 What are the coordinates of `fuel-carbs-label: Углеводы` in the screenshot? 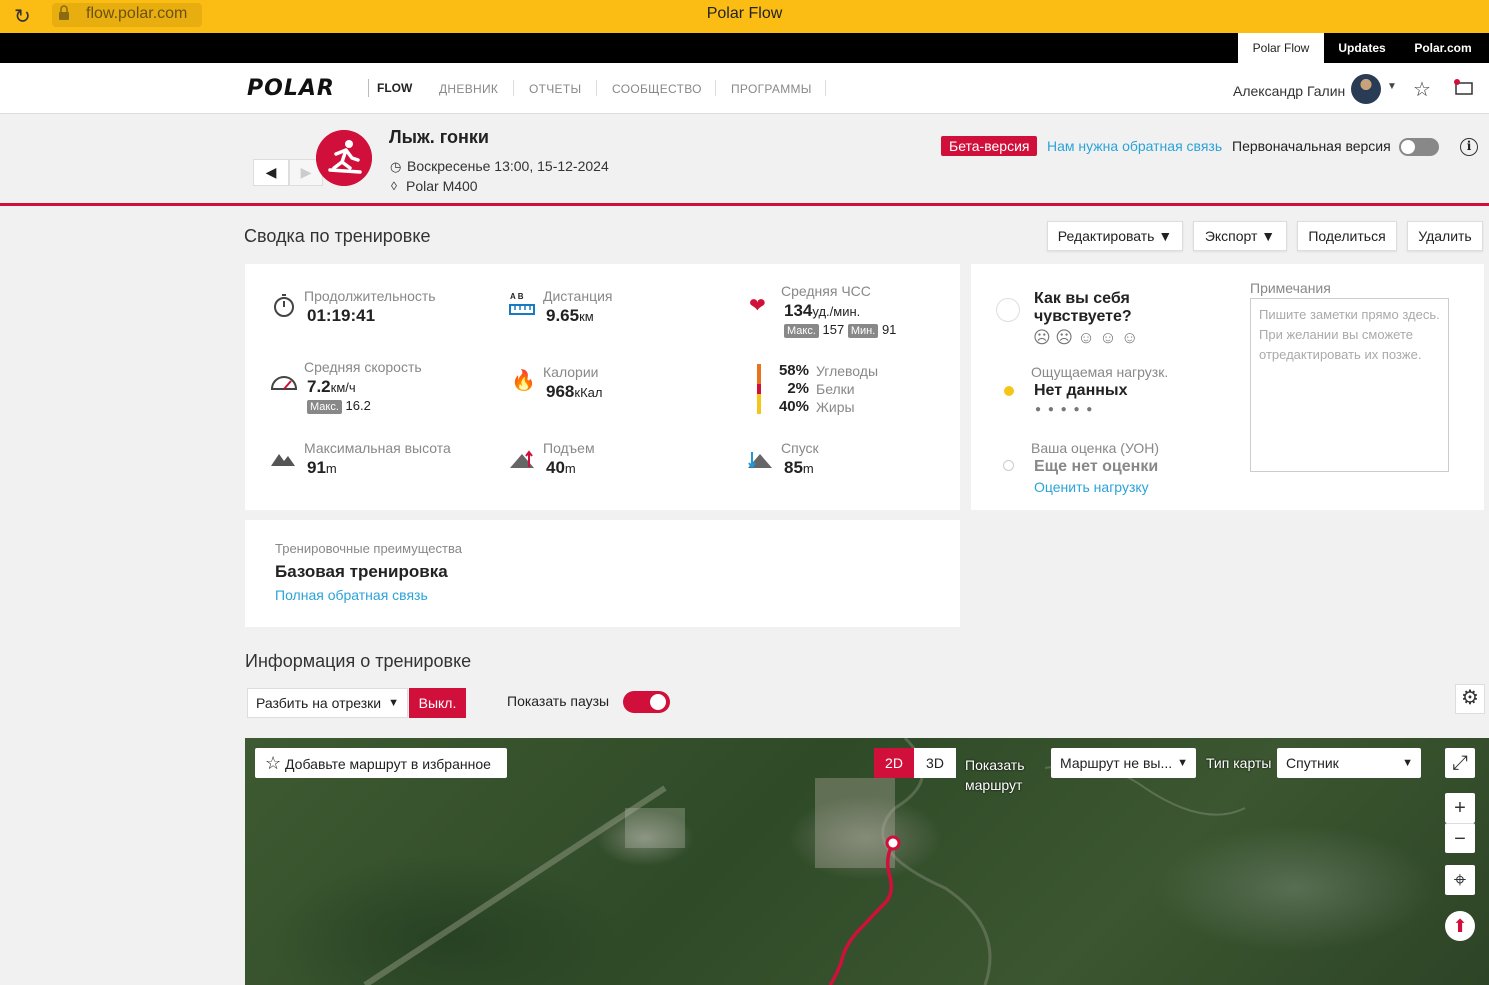 It's located at (847, 371).